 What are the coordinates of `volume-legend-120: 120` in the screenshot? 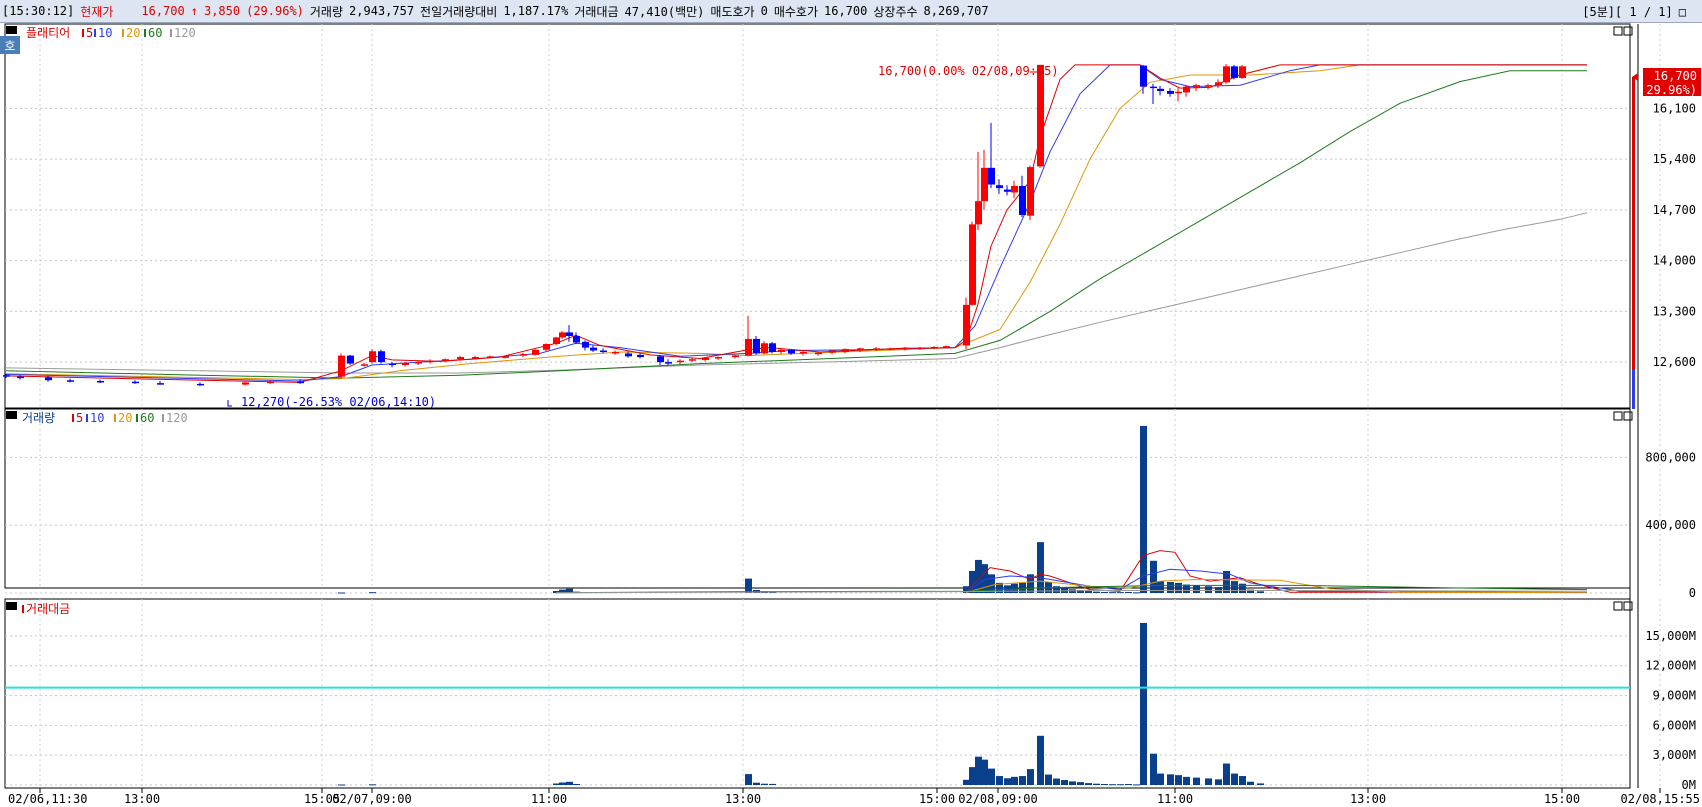 It's located at (177, 418).